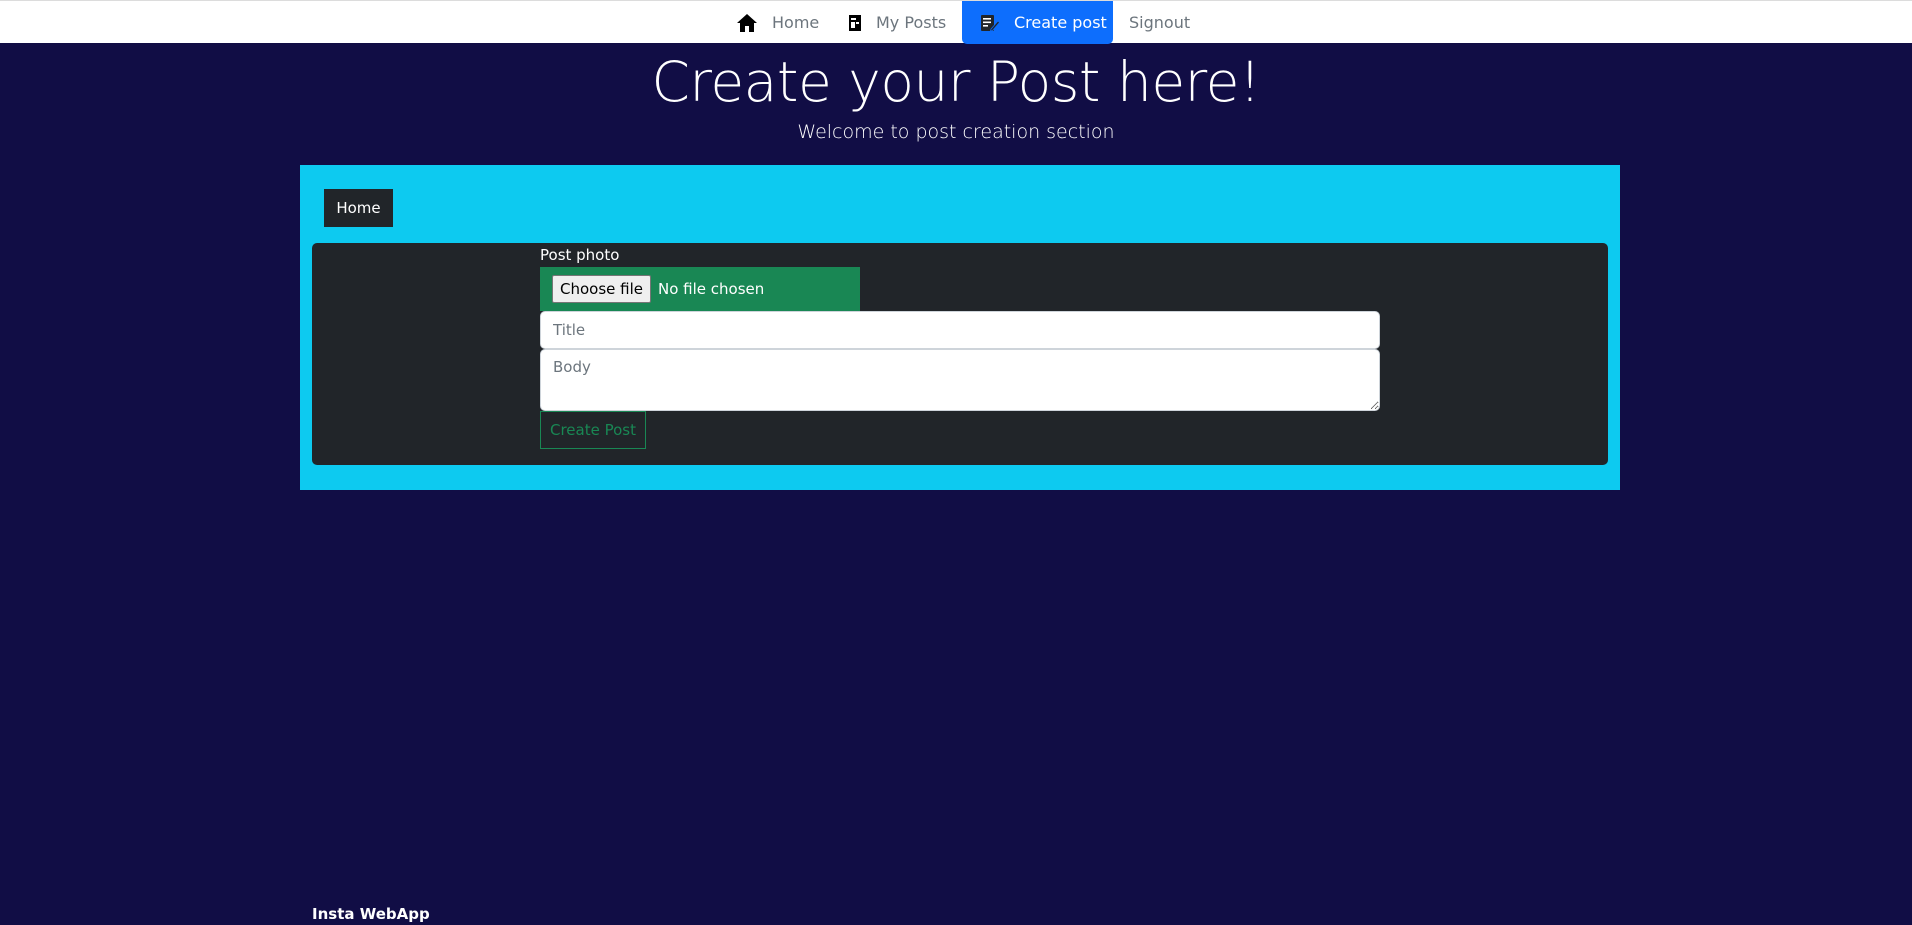 The image size is (1912, 925). I want to click on create-post-button: Create Post, so click(593, 430).